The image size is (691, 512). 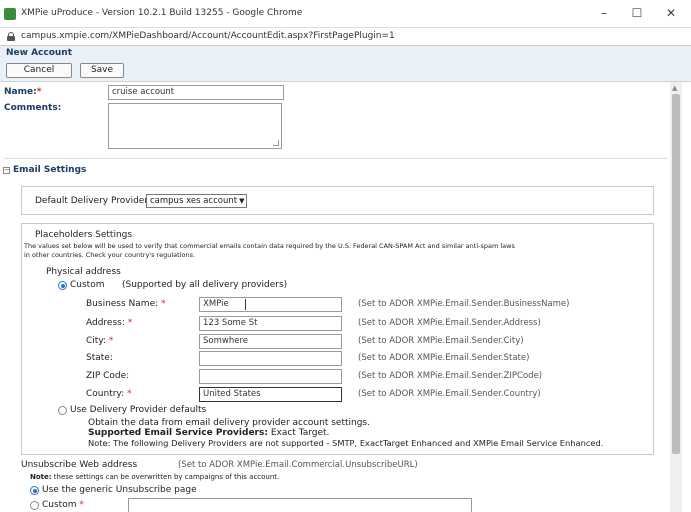 I want to click on close-window-button: ✕, so click(x=671, y=13).